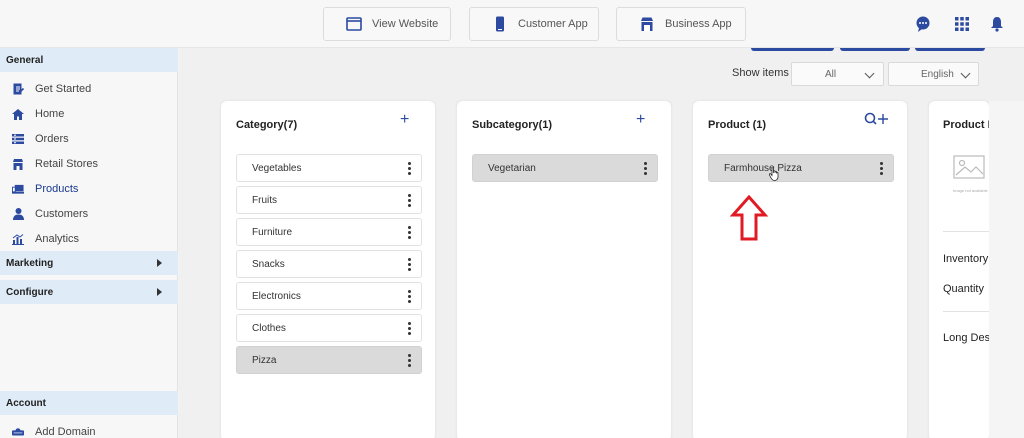  Describe the element at coordinates (329, 168) in the screenshot. I see `list-item: Vegetables` at that location.